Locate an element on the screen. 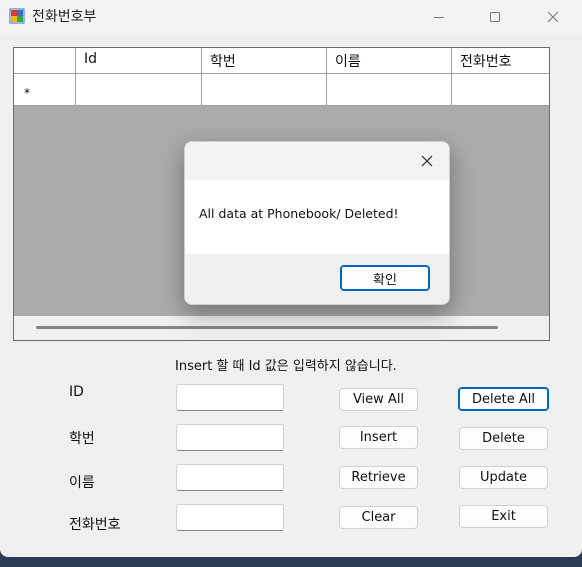 The width and height of the screenshot is (582, 567). new-row-marker: * is located at coordinates (27, 93).